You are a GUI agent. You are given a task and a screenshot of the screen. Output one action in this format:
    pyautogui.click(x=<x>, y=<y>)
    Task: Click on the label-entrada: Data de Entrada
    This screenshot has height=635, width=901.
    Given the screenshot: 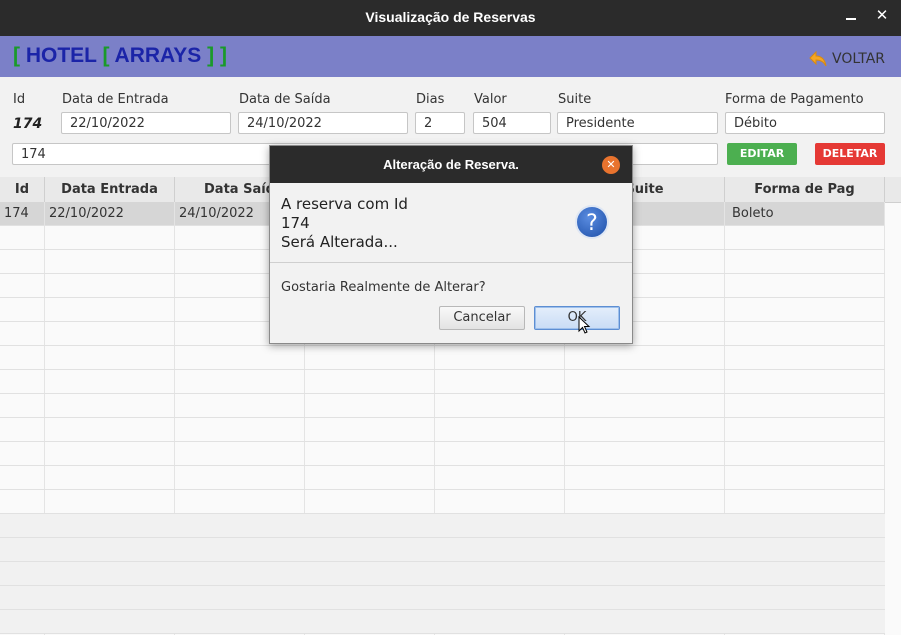 What is the action you would take?
    pyautogui.click(x=115, y=99)
    